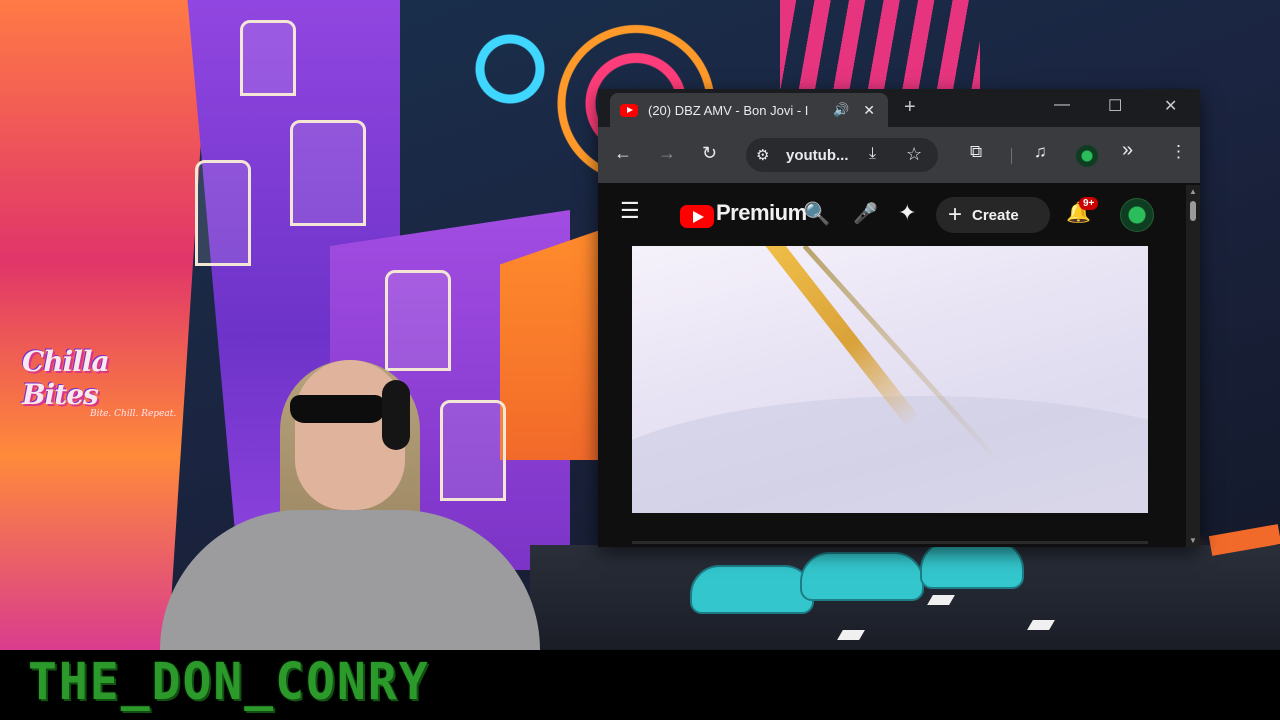 This screenshot has width=1280, height=720. I want to click on toolbar-divider, so click(1011, 156).